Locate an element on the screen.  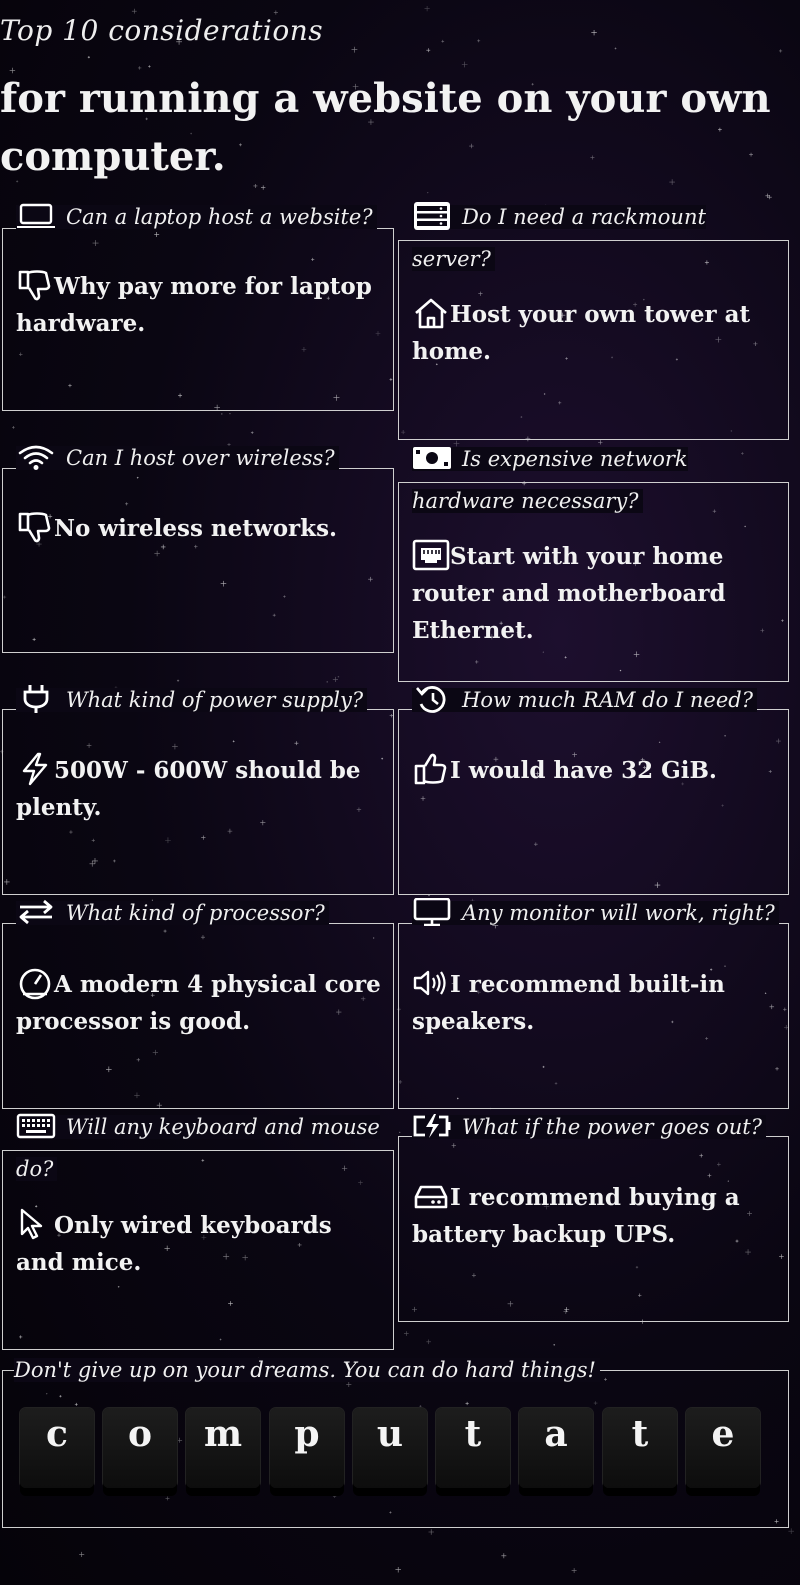
card-answer: Why pay more for laptop hardware. is located at coordinates (199, 305).